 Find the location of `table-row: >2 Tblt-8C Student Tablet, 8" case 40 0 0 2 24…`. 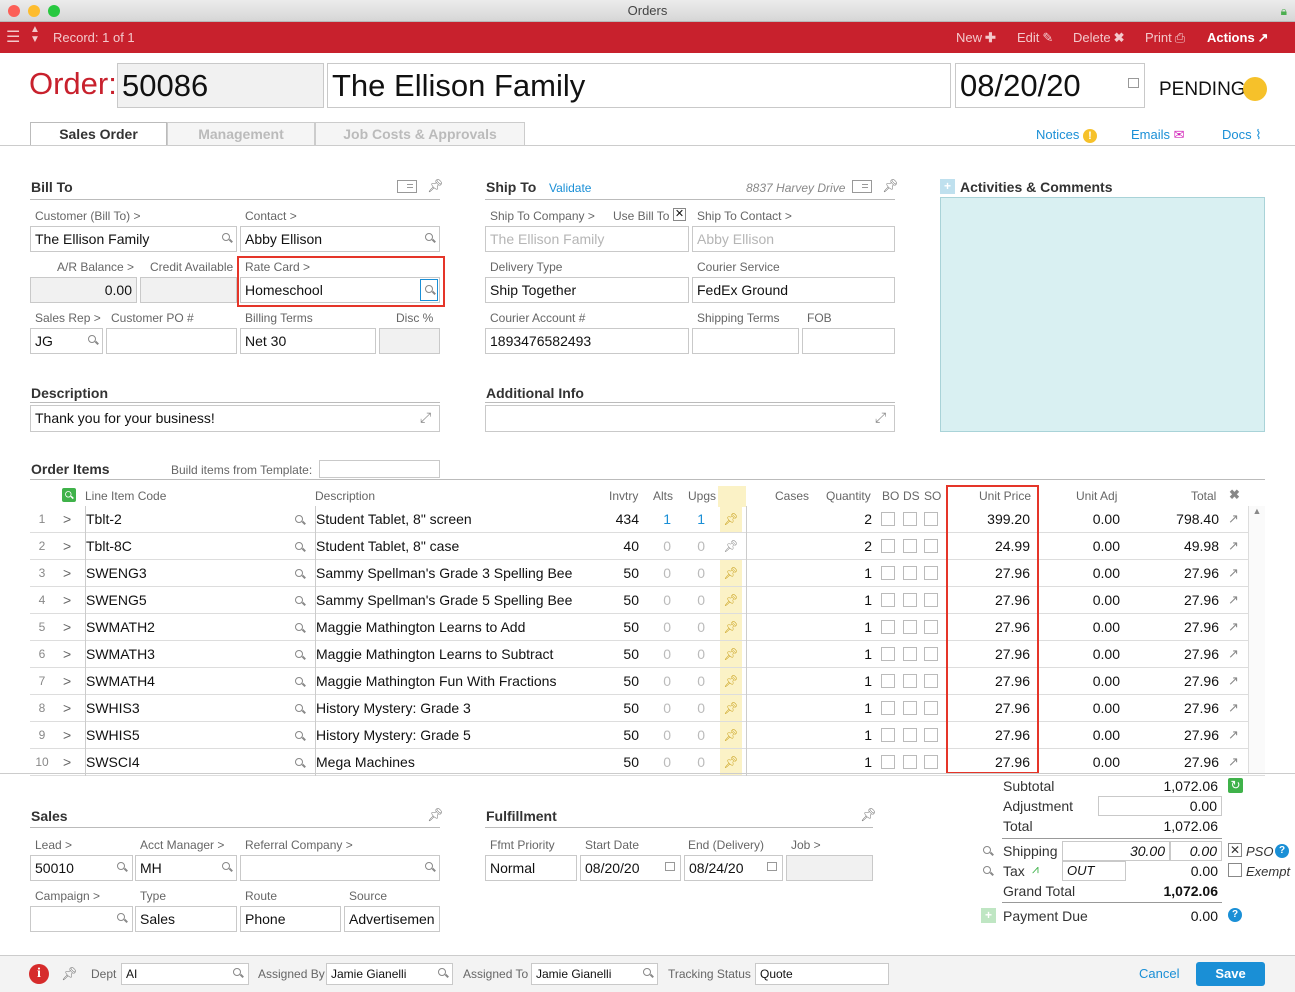

table-row: >2 Tblt-8C Student Tablet, 8" case 40 0 0 2 24… is located at coordinates (647, 546).